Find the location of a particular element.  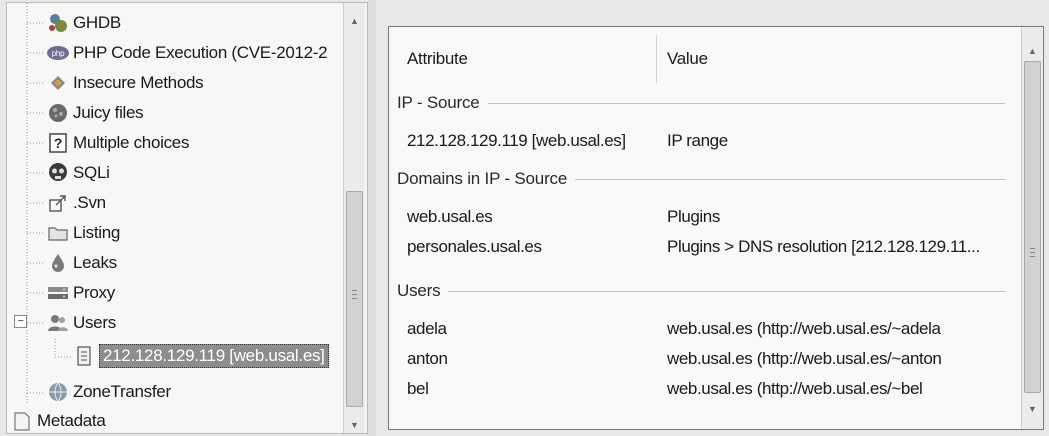

attribute-cell: personales.usal.es is located at coordinates (474, 246).